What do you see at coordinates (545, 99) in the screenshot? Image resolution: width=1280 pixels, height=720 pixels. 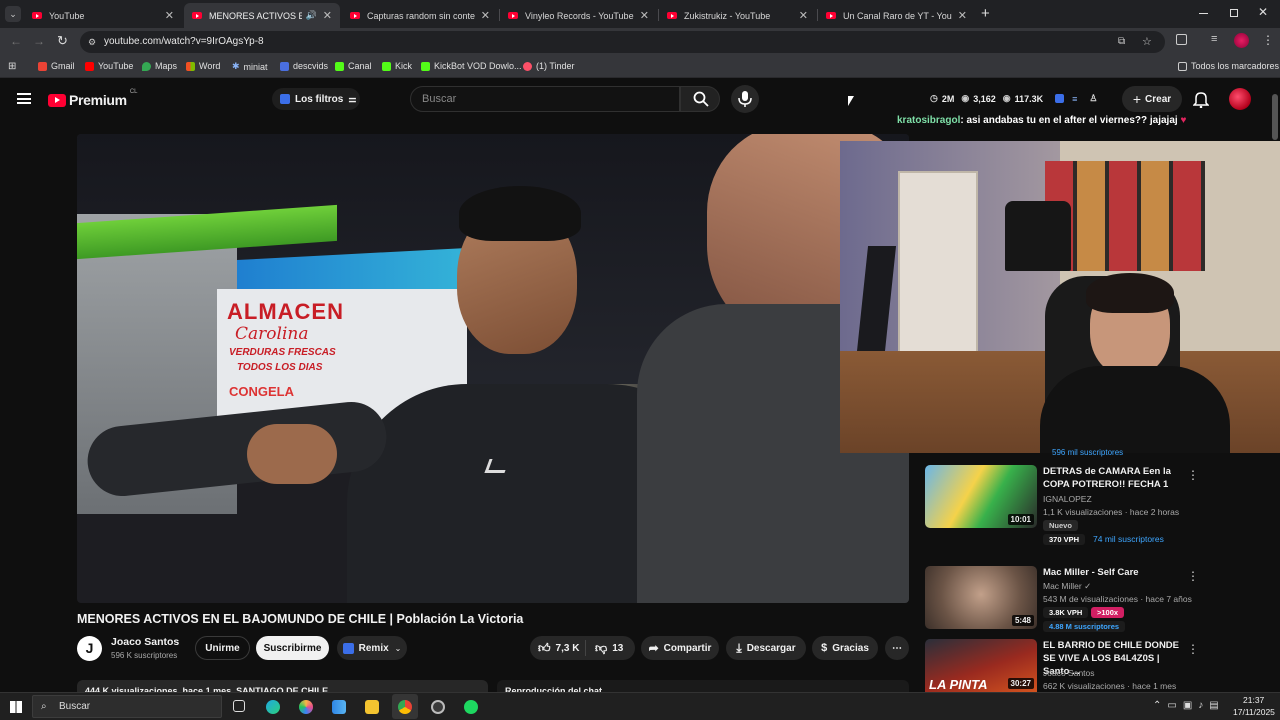 I see `search-input: Buscar` at bounding box center [545, 99].